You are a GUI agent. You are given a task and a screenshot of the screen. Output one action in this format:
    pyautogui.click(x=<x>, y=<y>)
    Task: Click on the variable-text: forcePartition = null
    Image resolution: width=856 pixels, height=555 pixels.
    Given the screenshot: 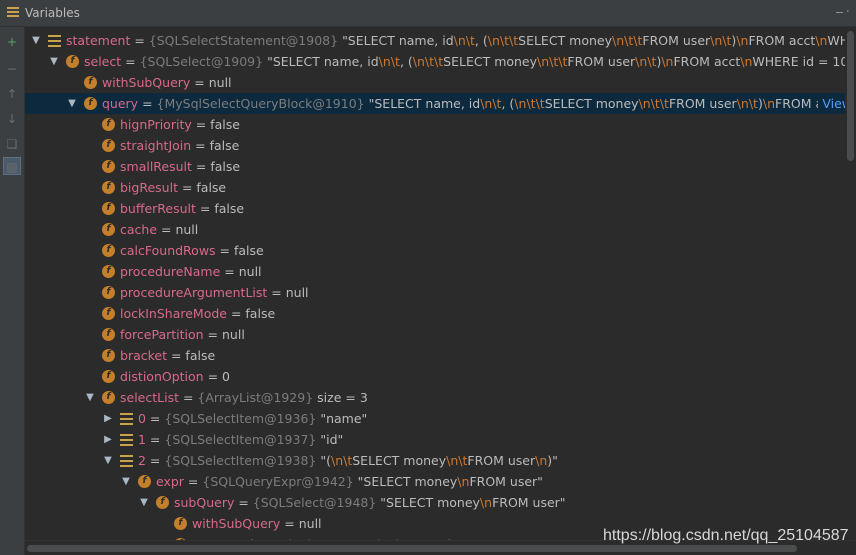 What is the action you would take?
    pyautogui.click(x=182, y=334)
    